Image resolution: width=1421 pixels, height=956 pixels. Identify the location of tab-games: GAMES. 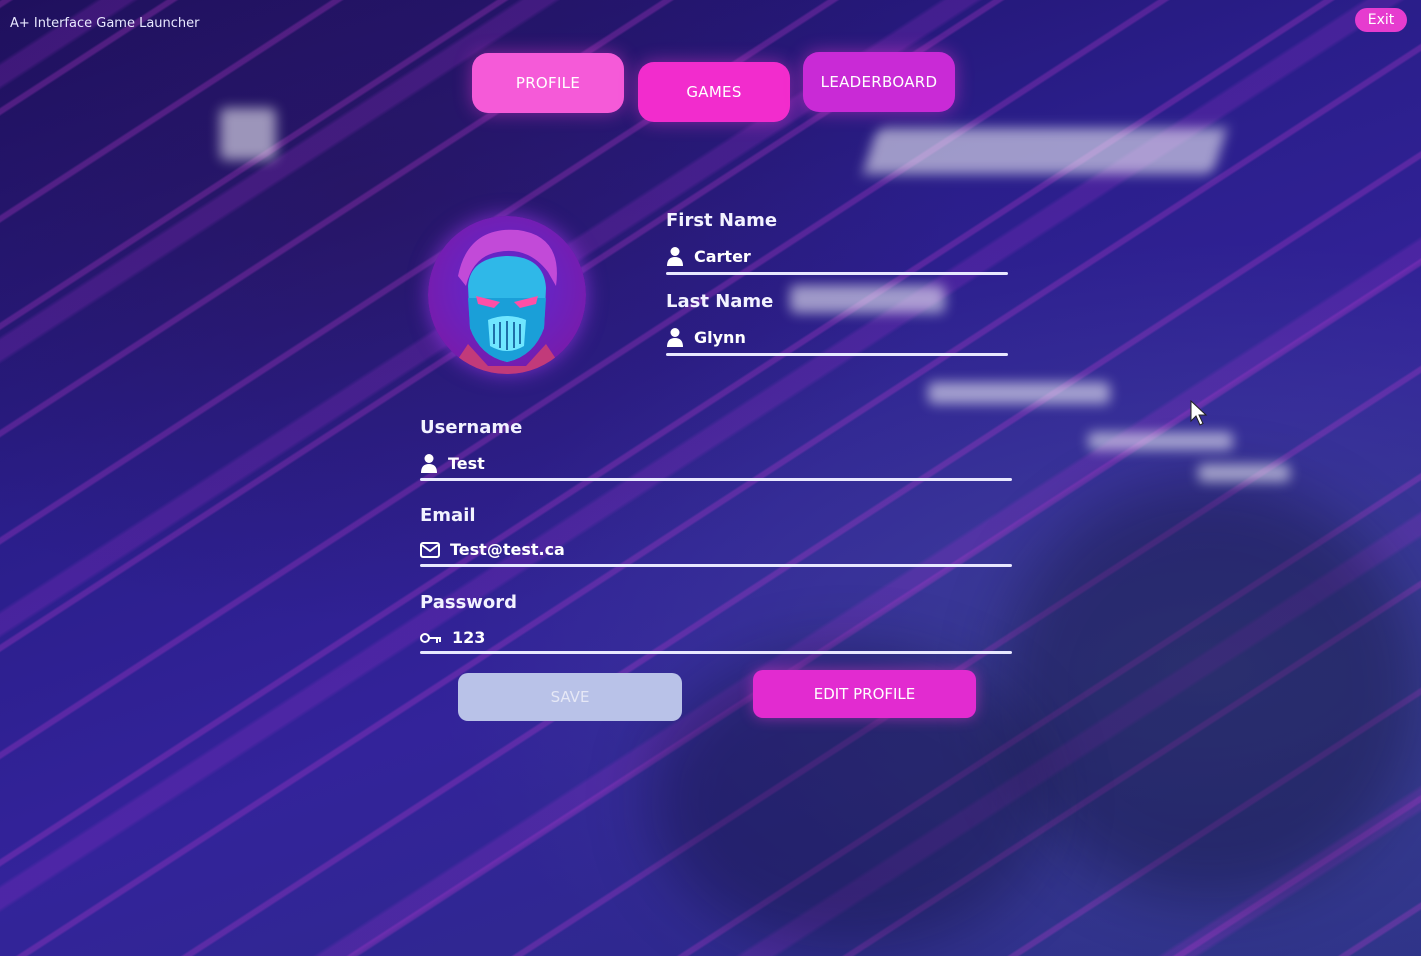
(714, 92).